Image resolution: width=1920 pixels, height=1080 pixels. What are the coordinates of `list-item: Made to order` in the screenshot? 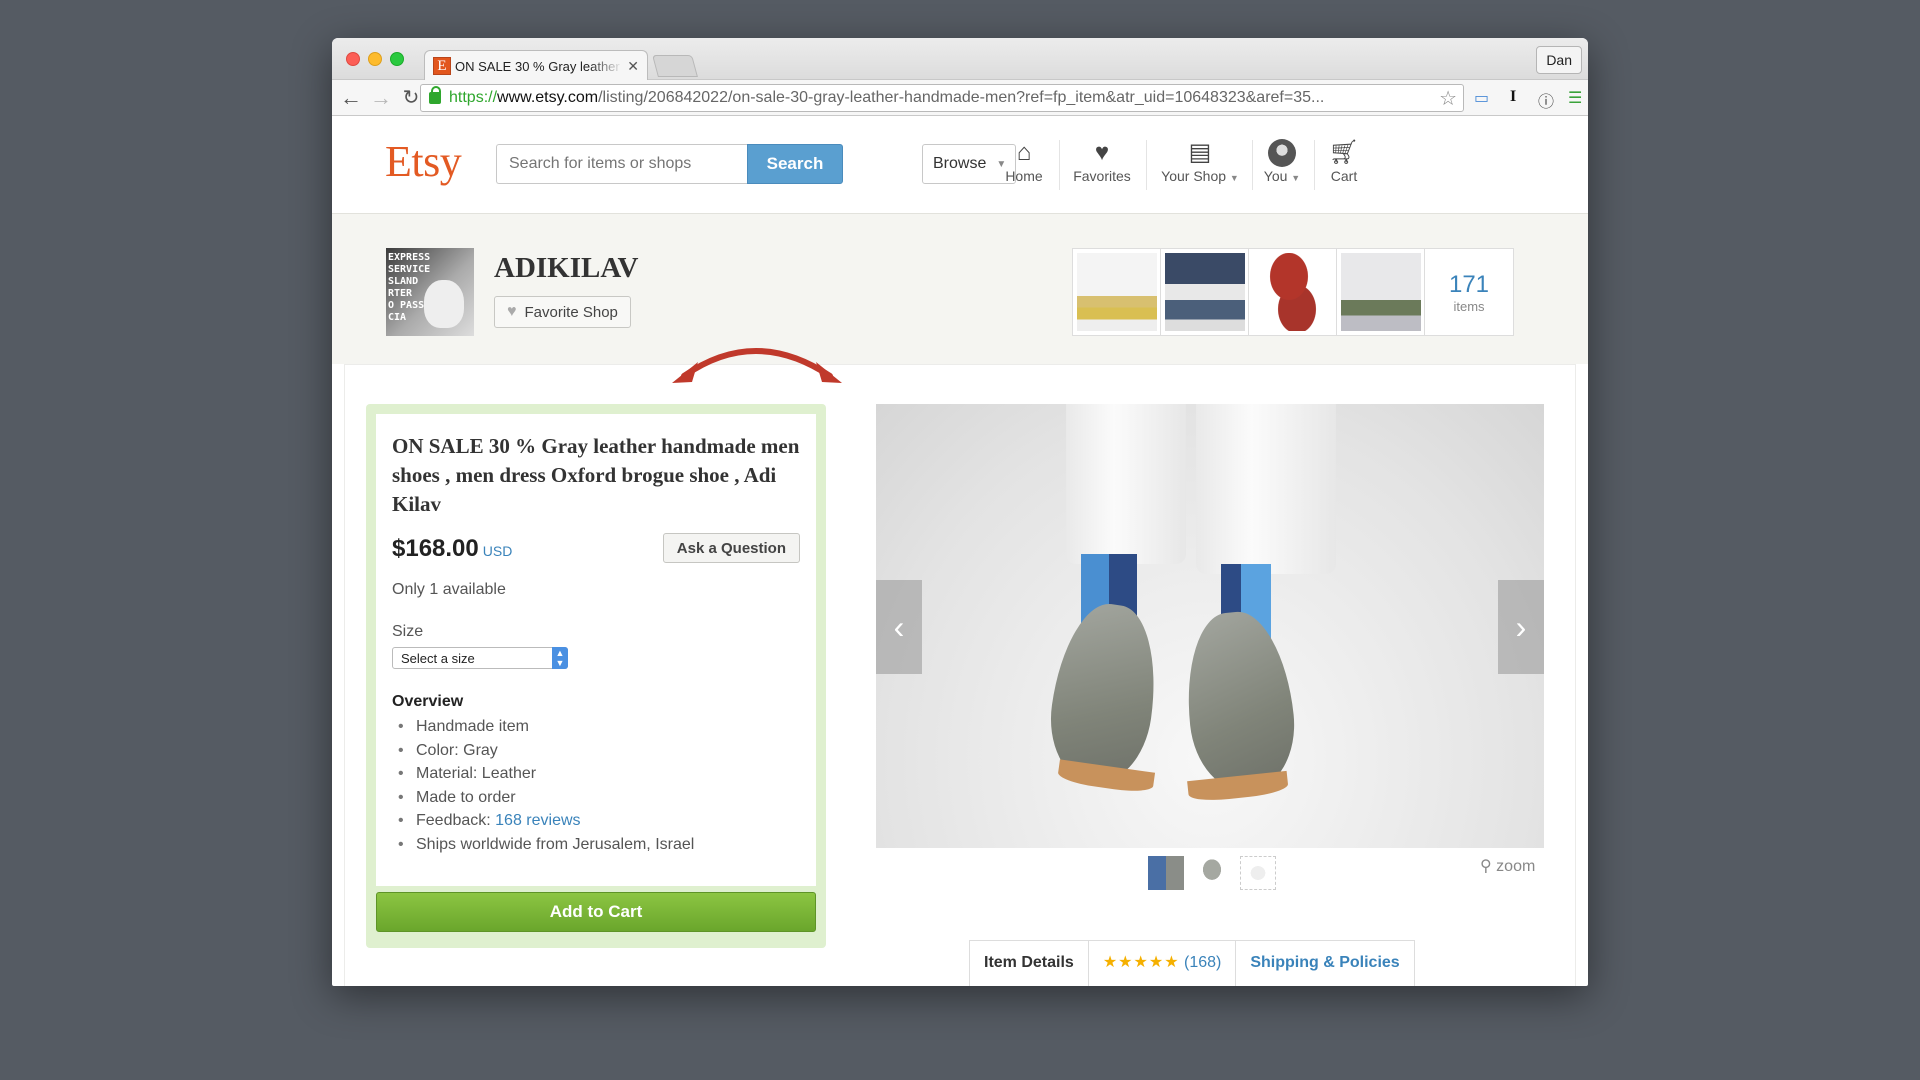 It's located at (596, 798).